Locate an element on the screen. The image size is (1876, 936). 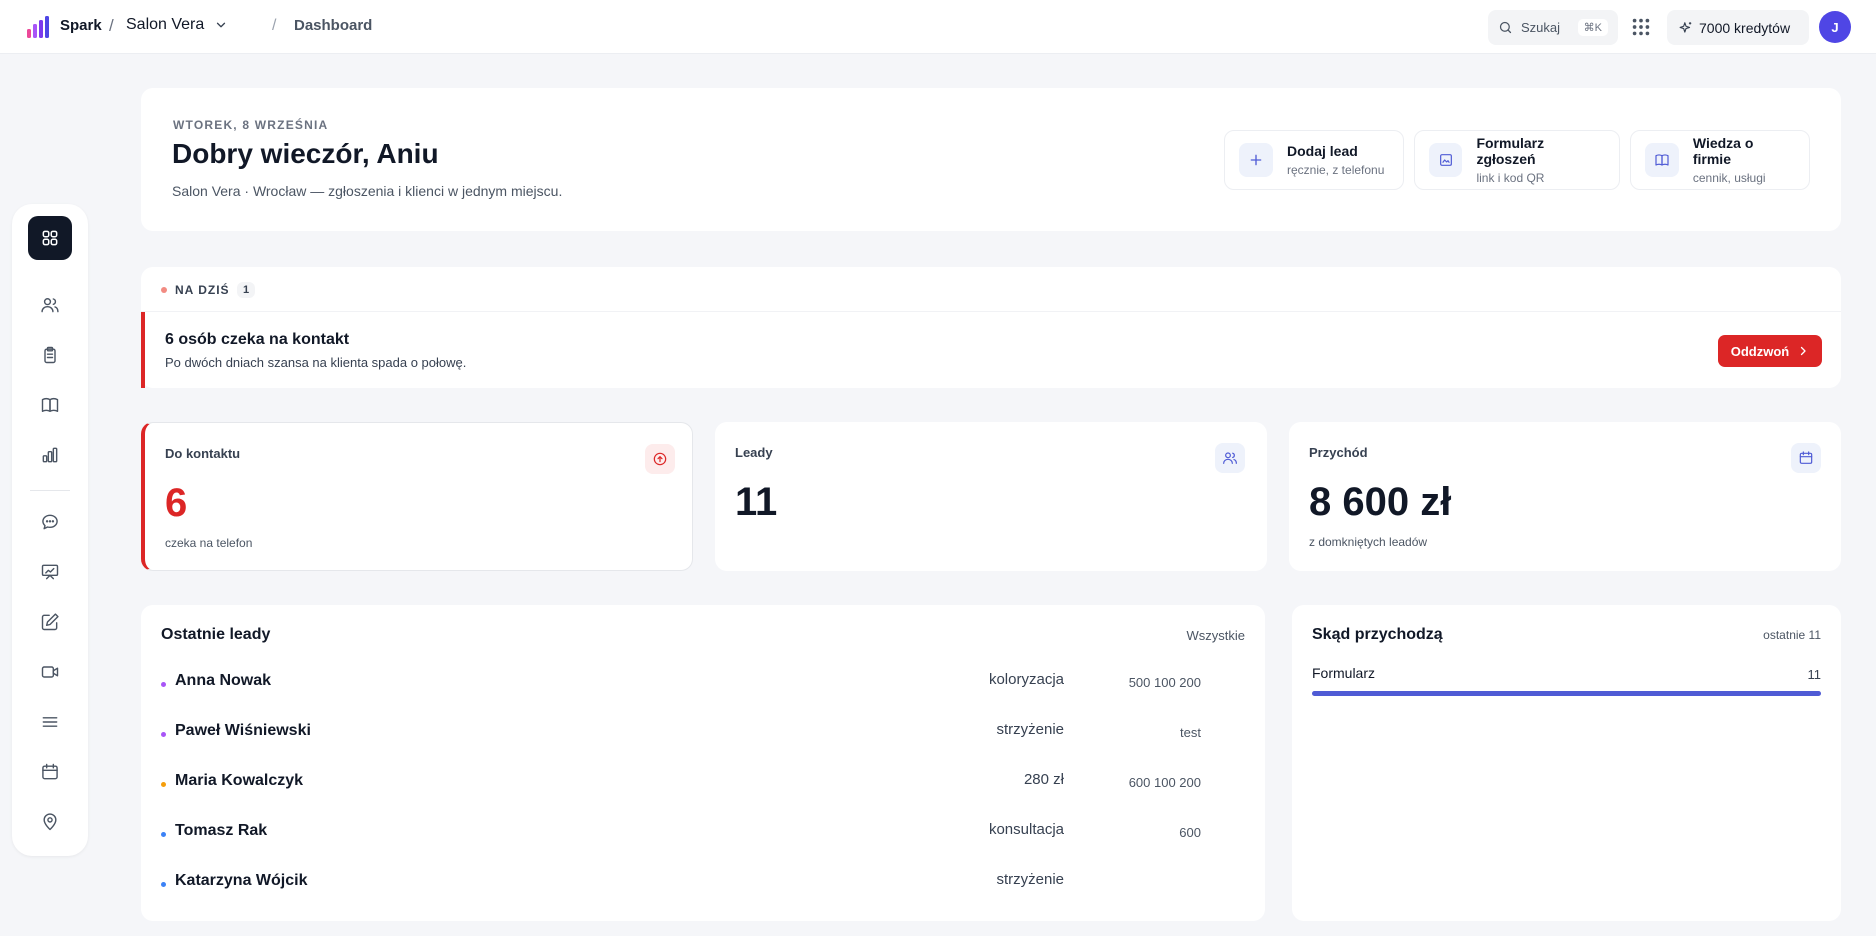
add-lead-button: Dodaj lead ręcznie, z telefonu is located at coordinates (1314, 160).